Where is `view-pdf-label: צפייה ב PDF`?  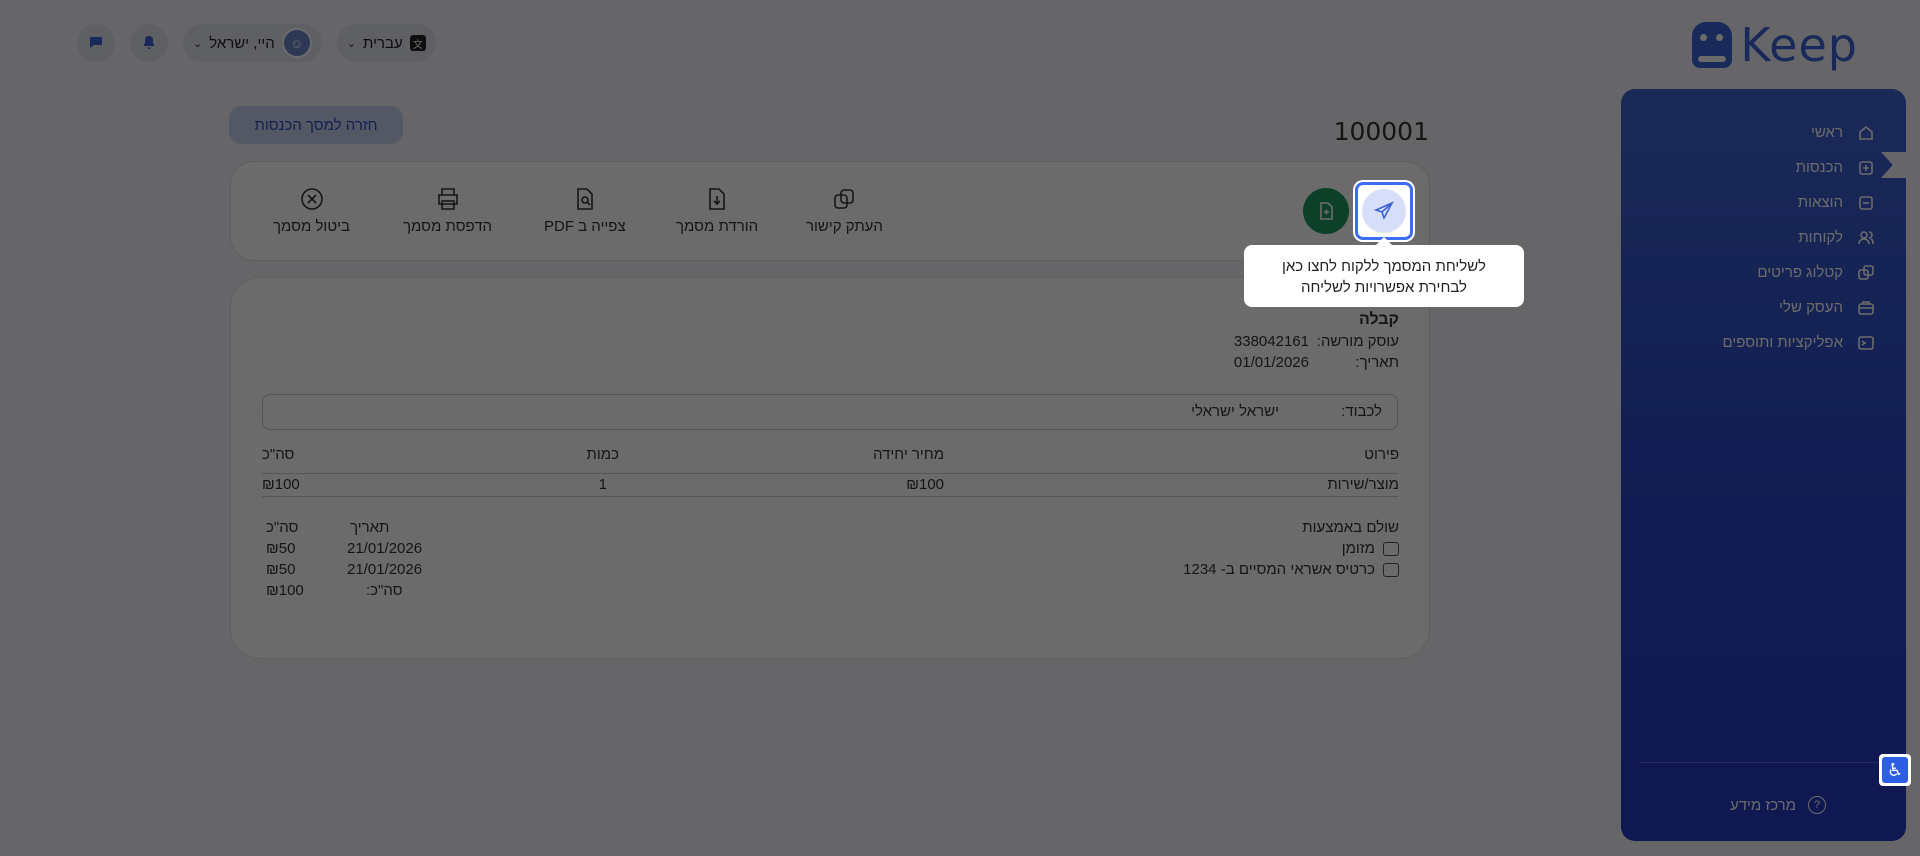
view-pdf-label: צפייה ב PDF is located at coordinates (585, 226).